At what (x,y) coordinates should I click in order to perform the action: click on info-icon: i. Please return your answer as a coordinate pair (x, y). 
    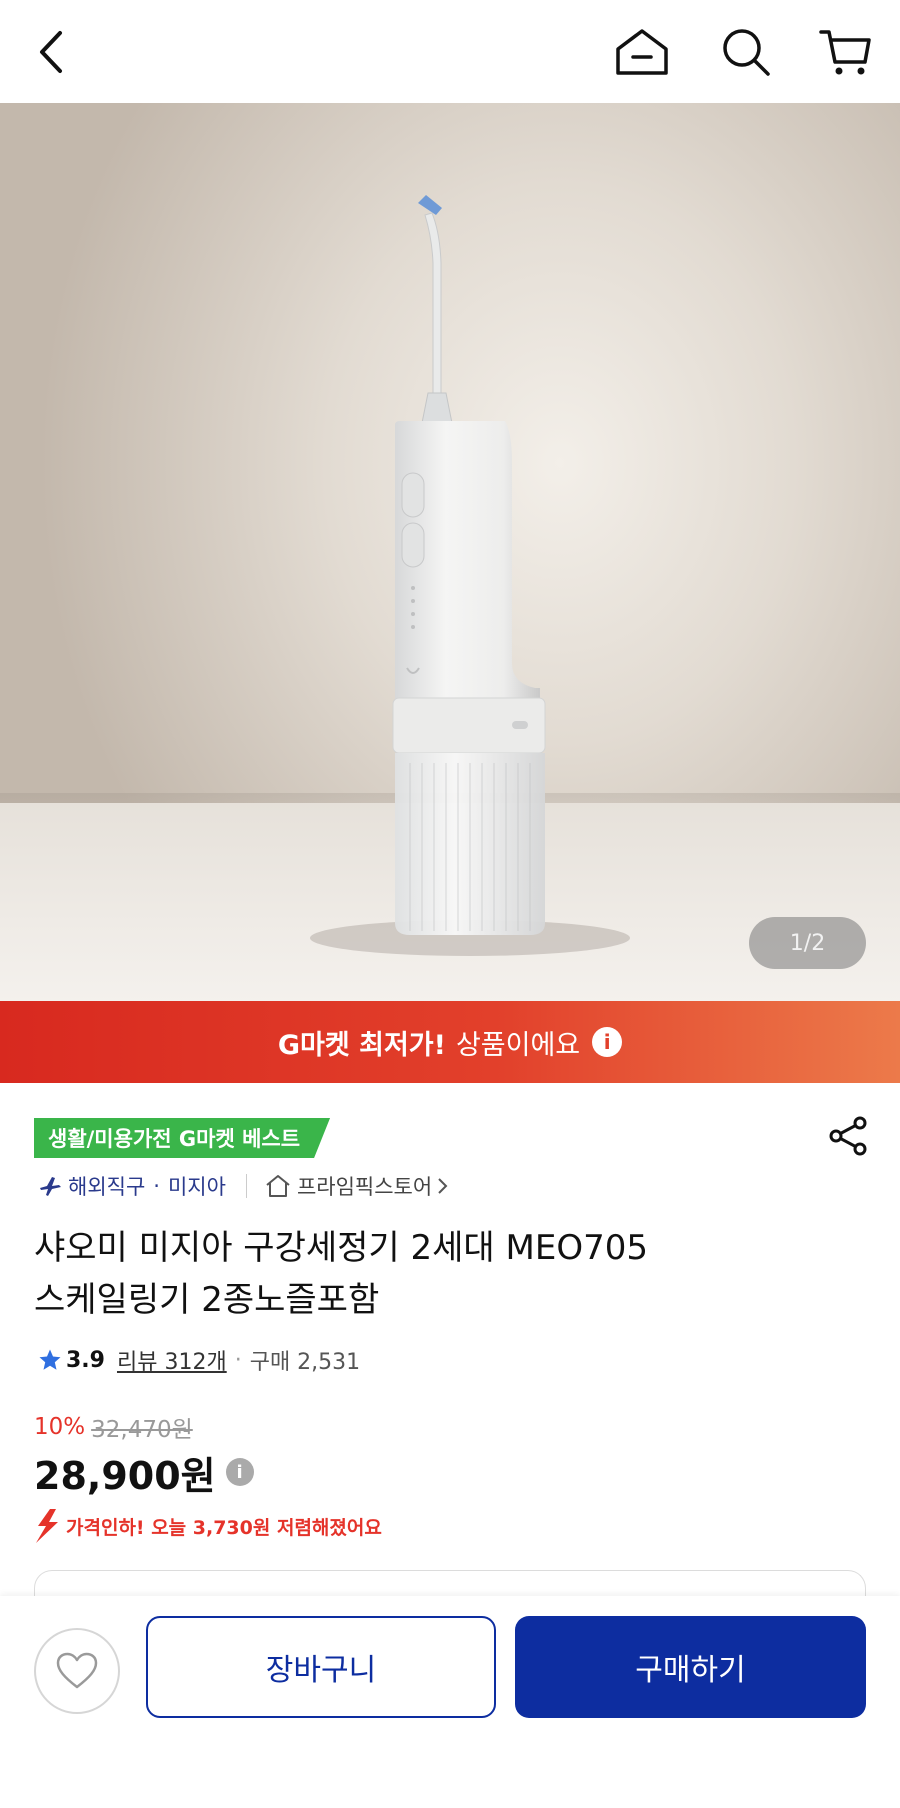
    Looking at the image, I should click on (607, 1042).